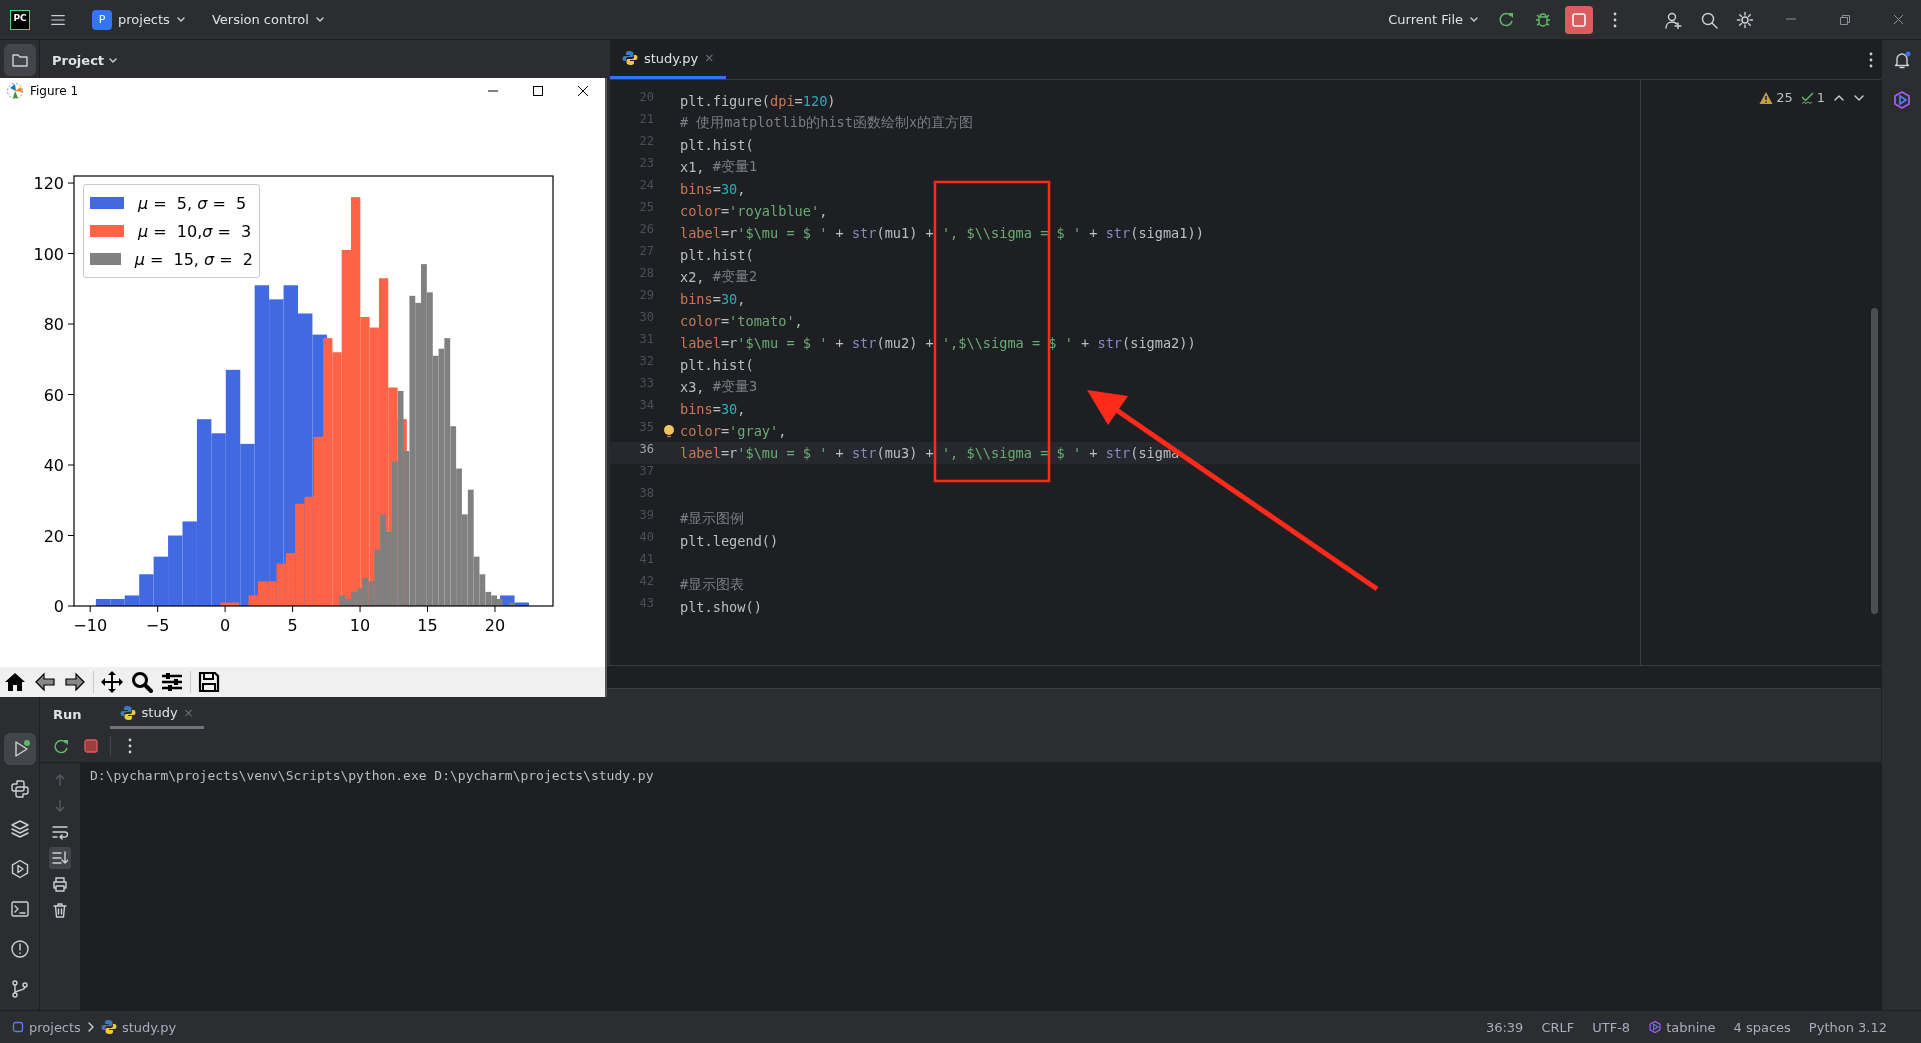 The width and height of the screenshot is (1921, 1043). I want to click on axis-tick-label: 60, so click(53, 395).